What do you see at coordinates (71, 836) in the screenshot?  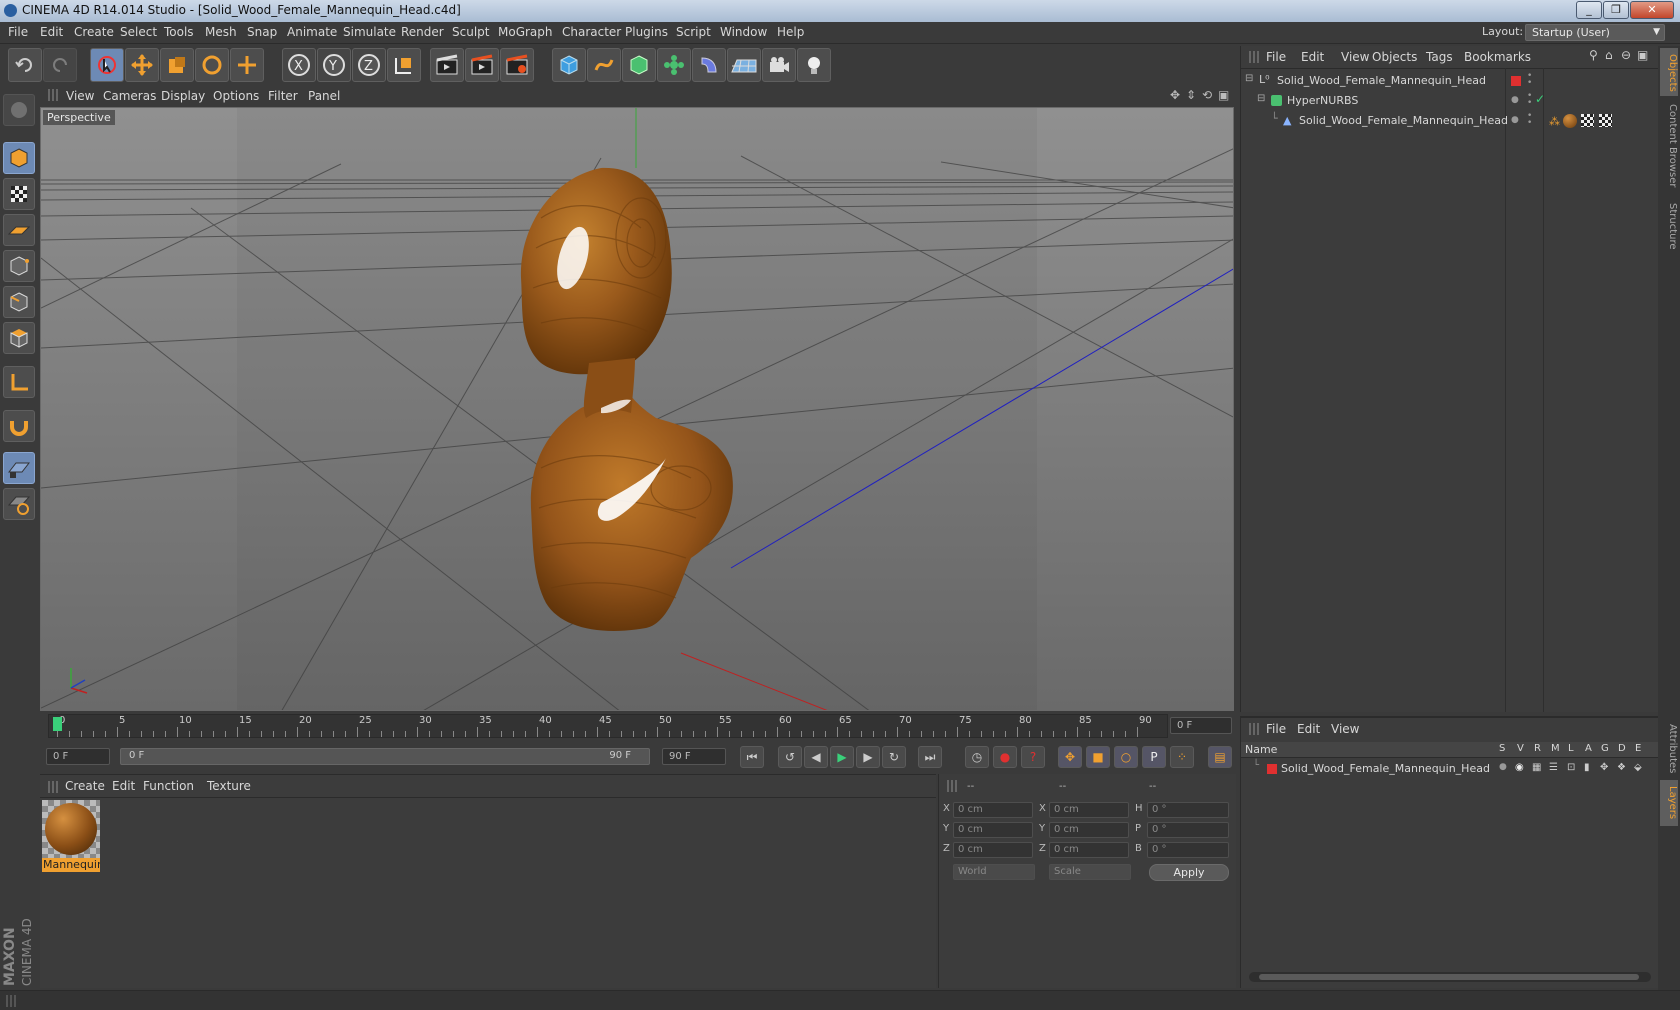 I see `material-swatch: Mannequin` at bounding box center [71, 836].